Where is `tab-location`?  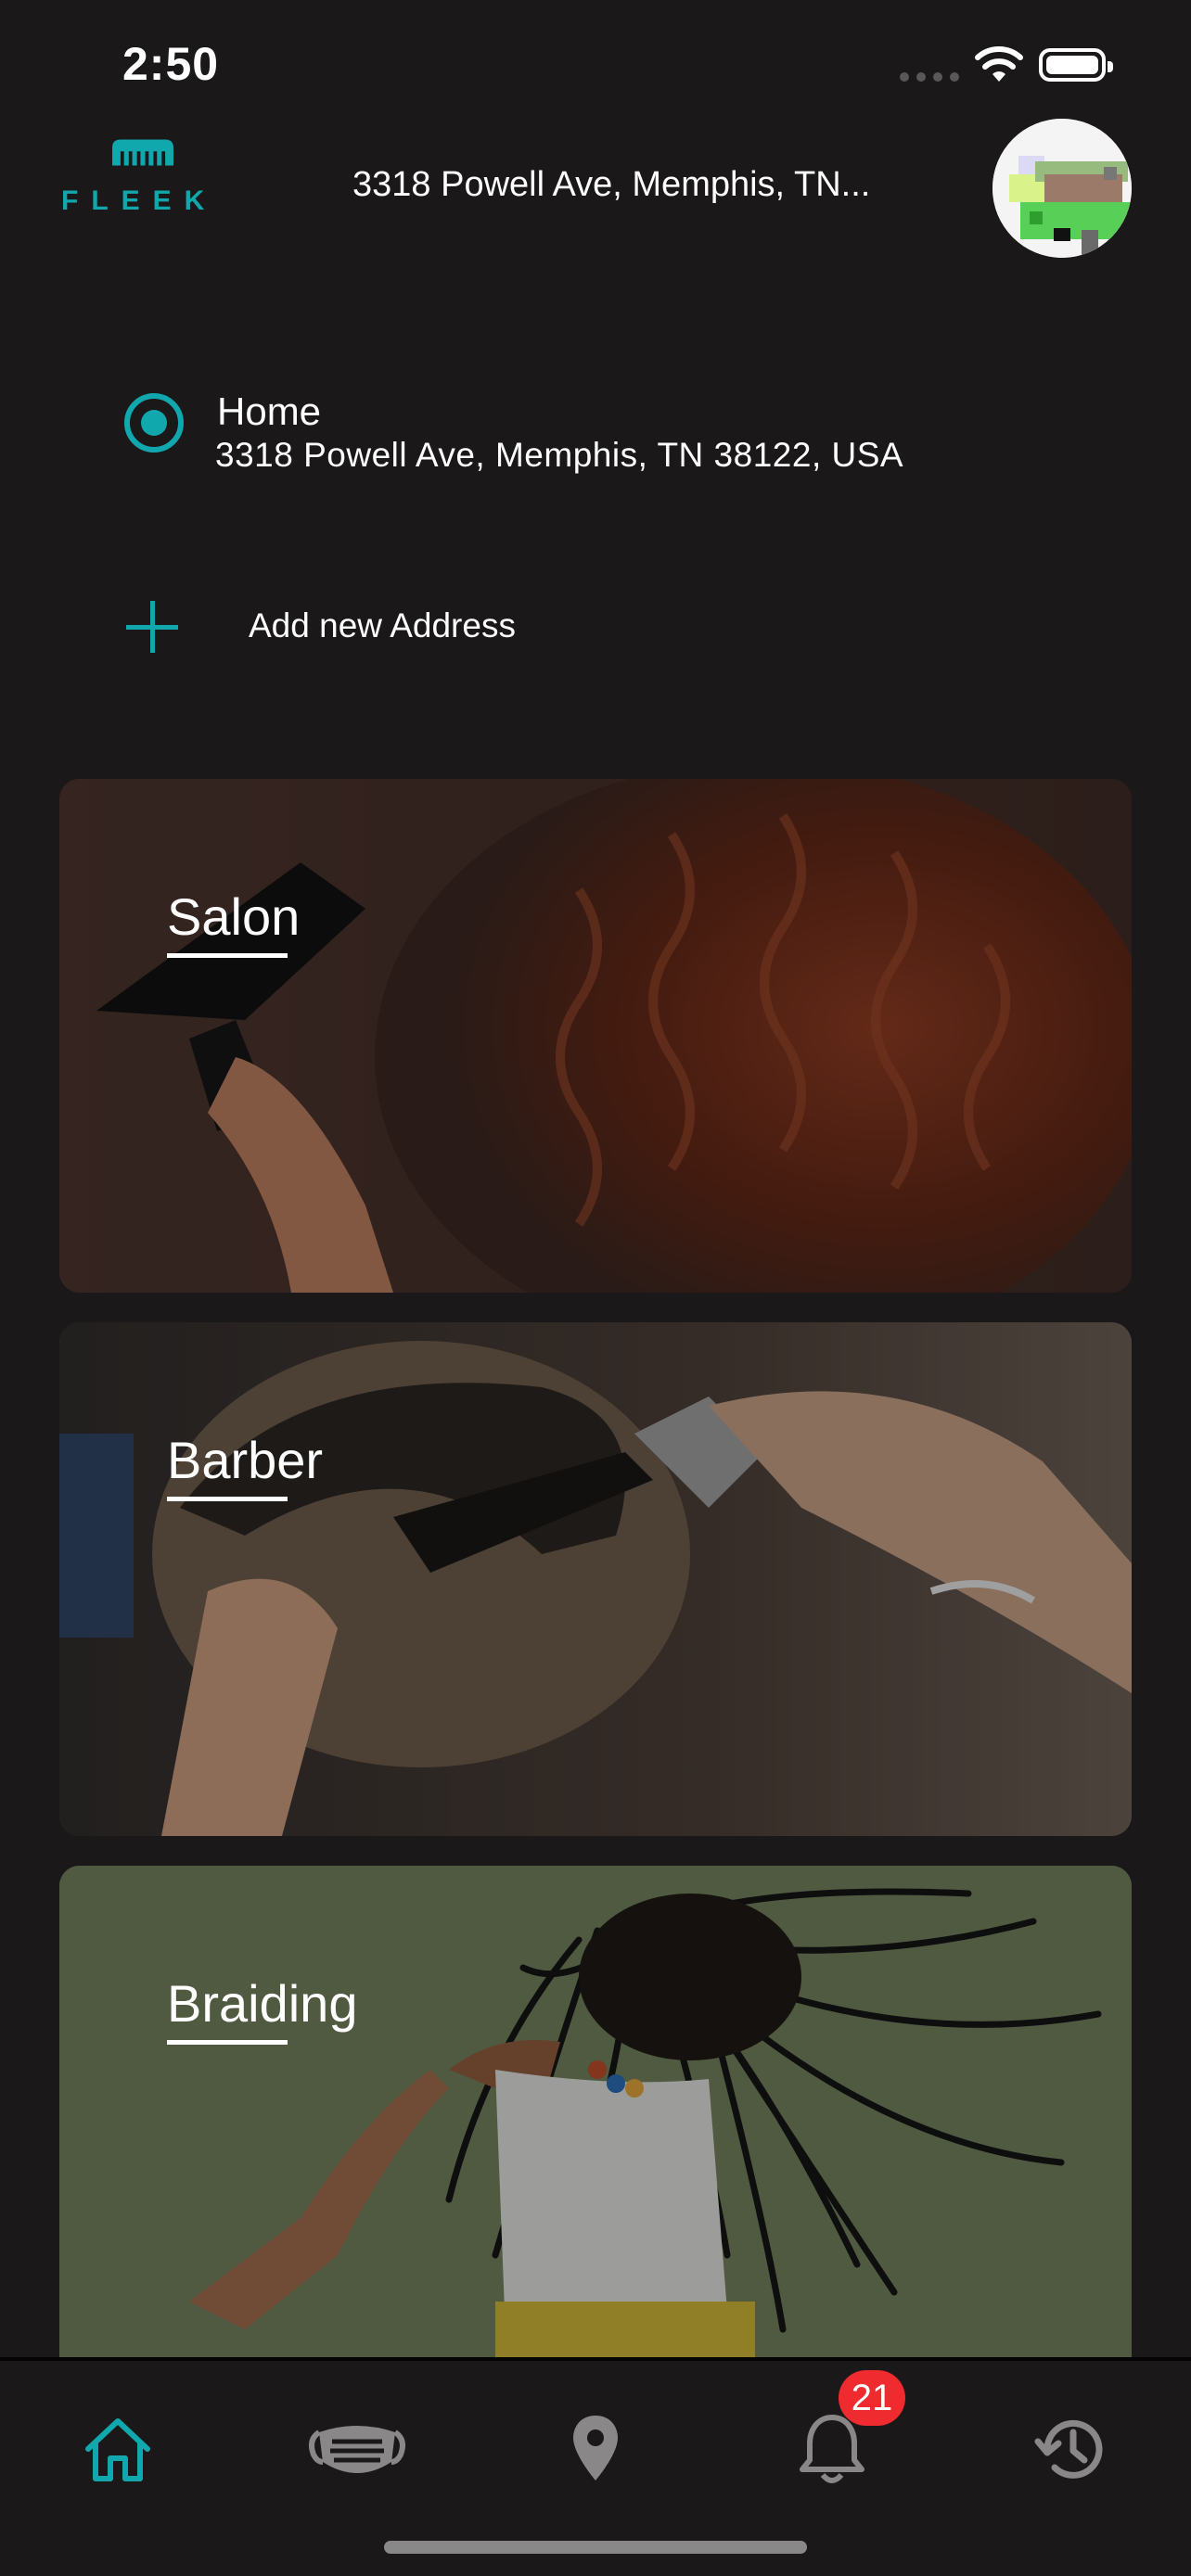 tab-location is located at coordinates (595, 2449).